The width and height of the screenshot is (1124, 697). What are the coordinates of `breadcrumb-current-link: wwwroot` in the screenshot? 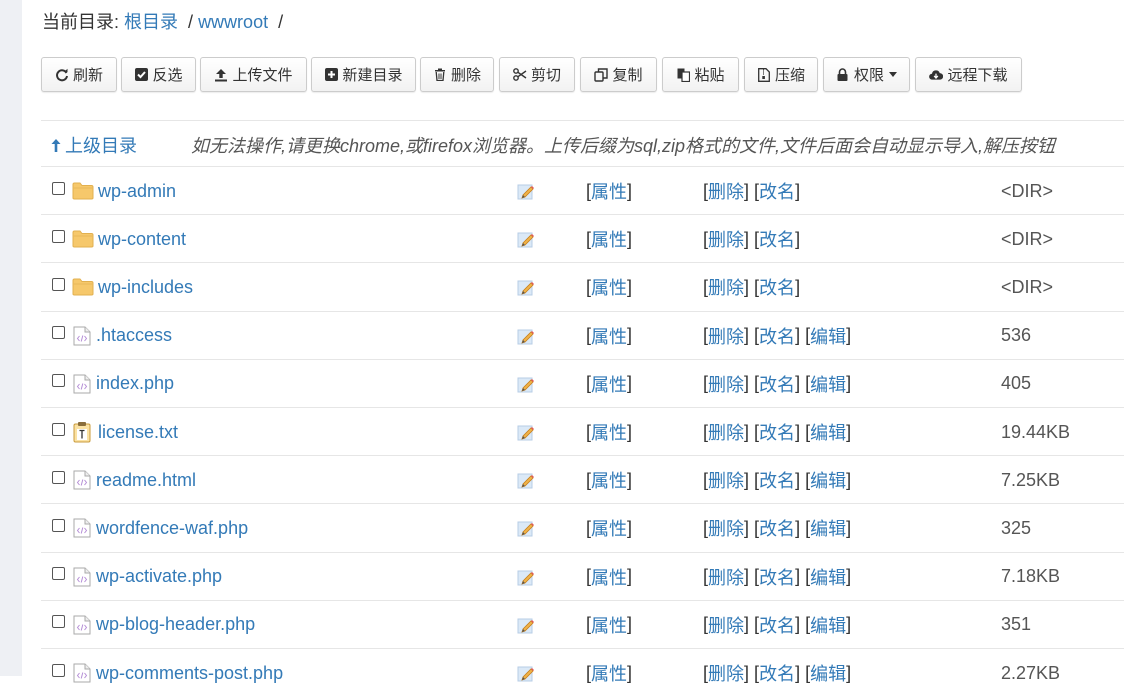 It's located at (233, 22).